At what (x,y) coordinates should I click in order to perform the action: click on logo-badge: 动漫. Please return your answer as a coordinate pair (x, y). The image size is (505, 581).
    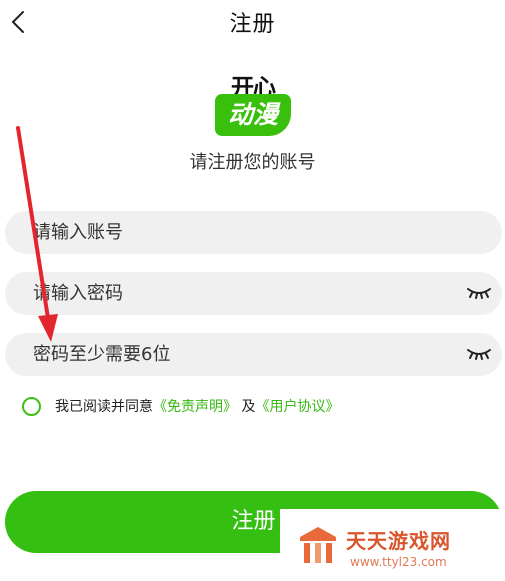
    Looking at the image, I should click on (253, 115).